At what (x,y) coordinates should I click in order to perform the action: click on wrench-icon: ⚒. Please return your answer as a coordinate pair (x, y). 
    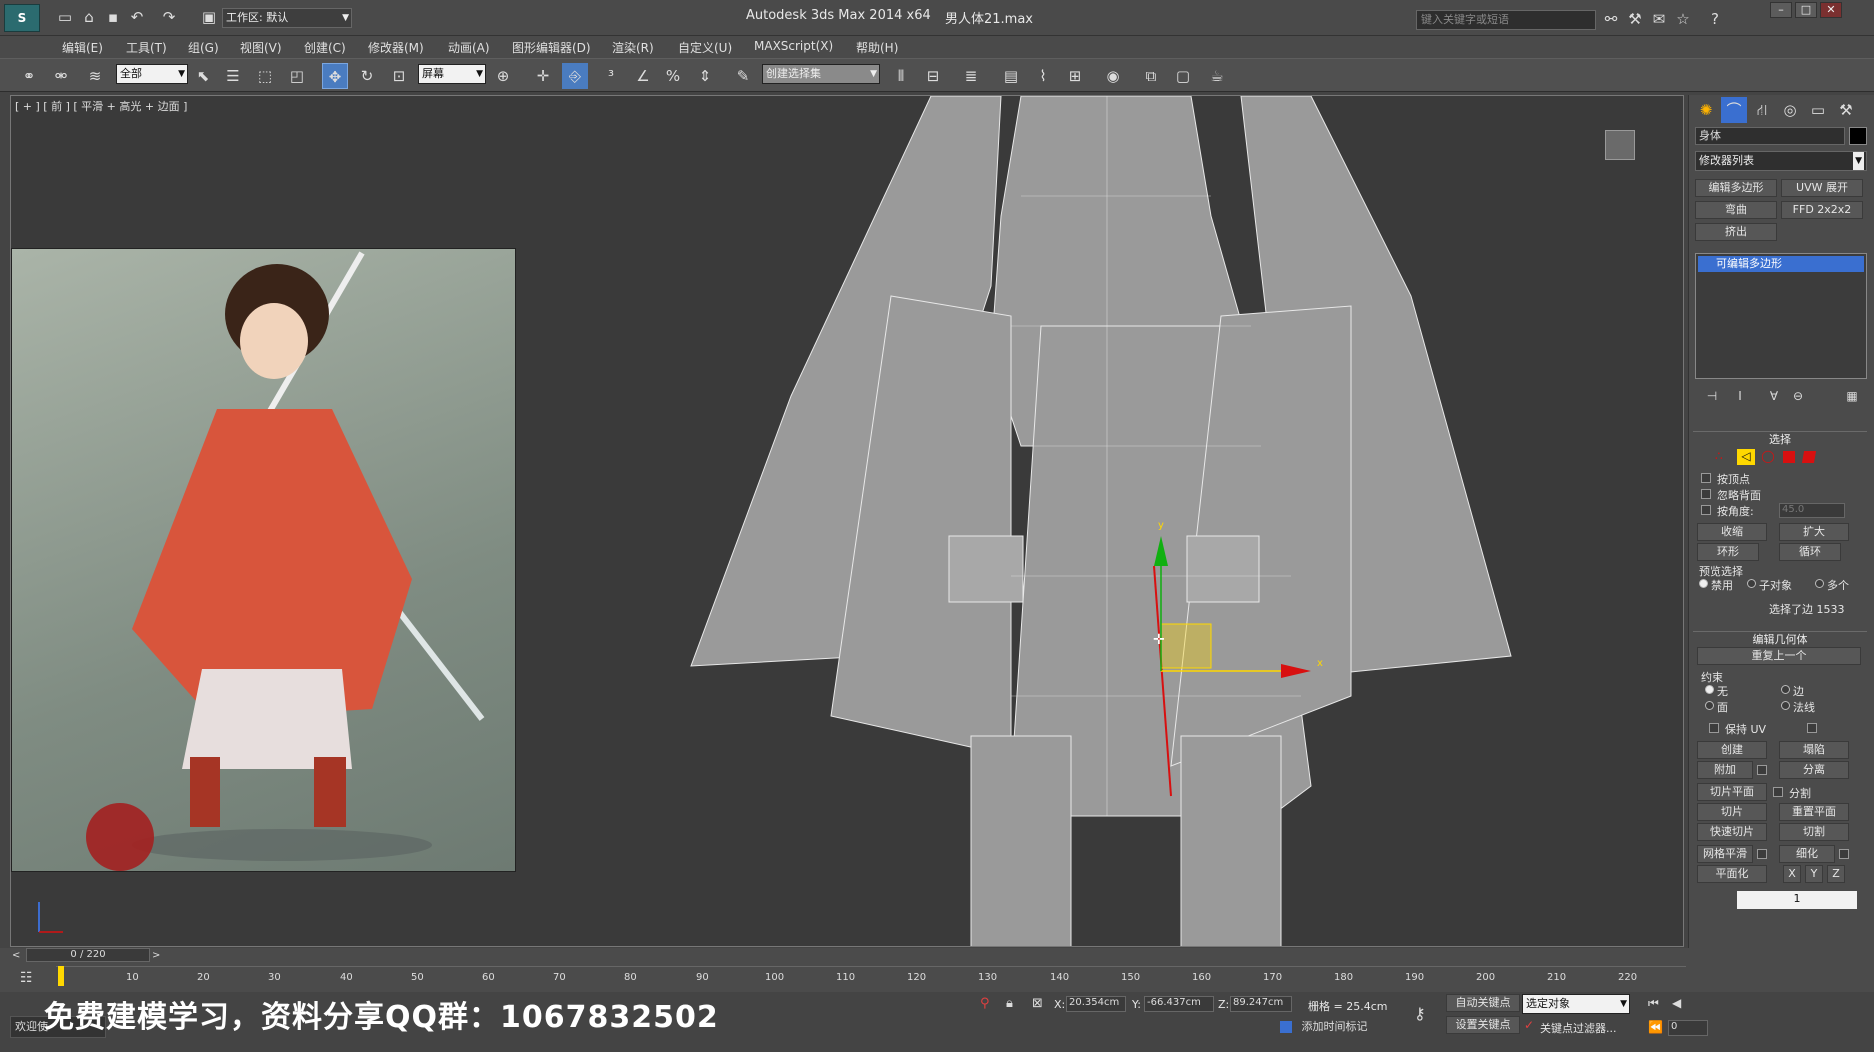
    Looking at the image, I should click on (1635, 19).